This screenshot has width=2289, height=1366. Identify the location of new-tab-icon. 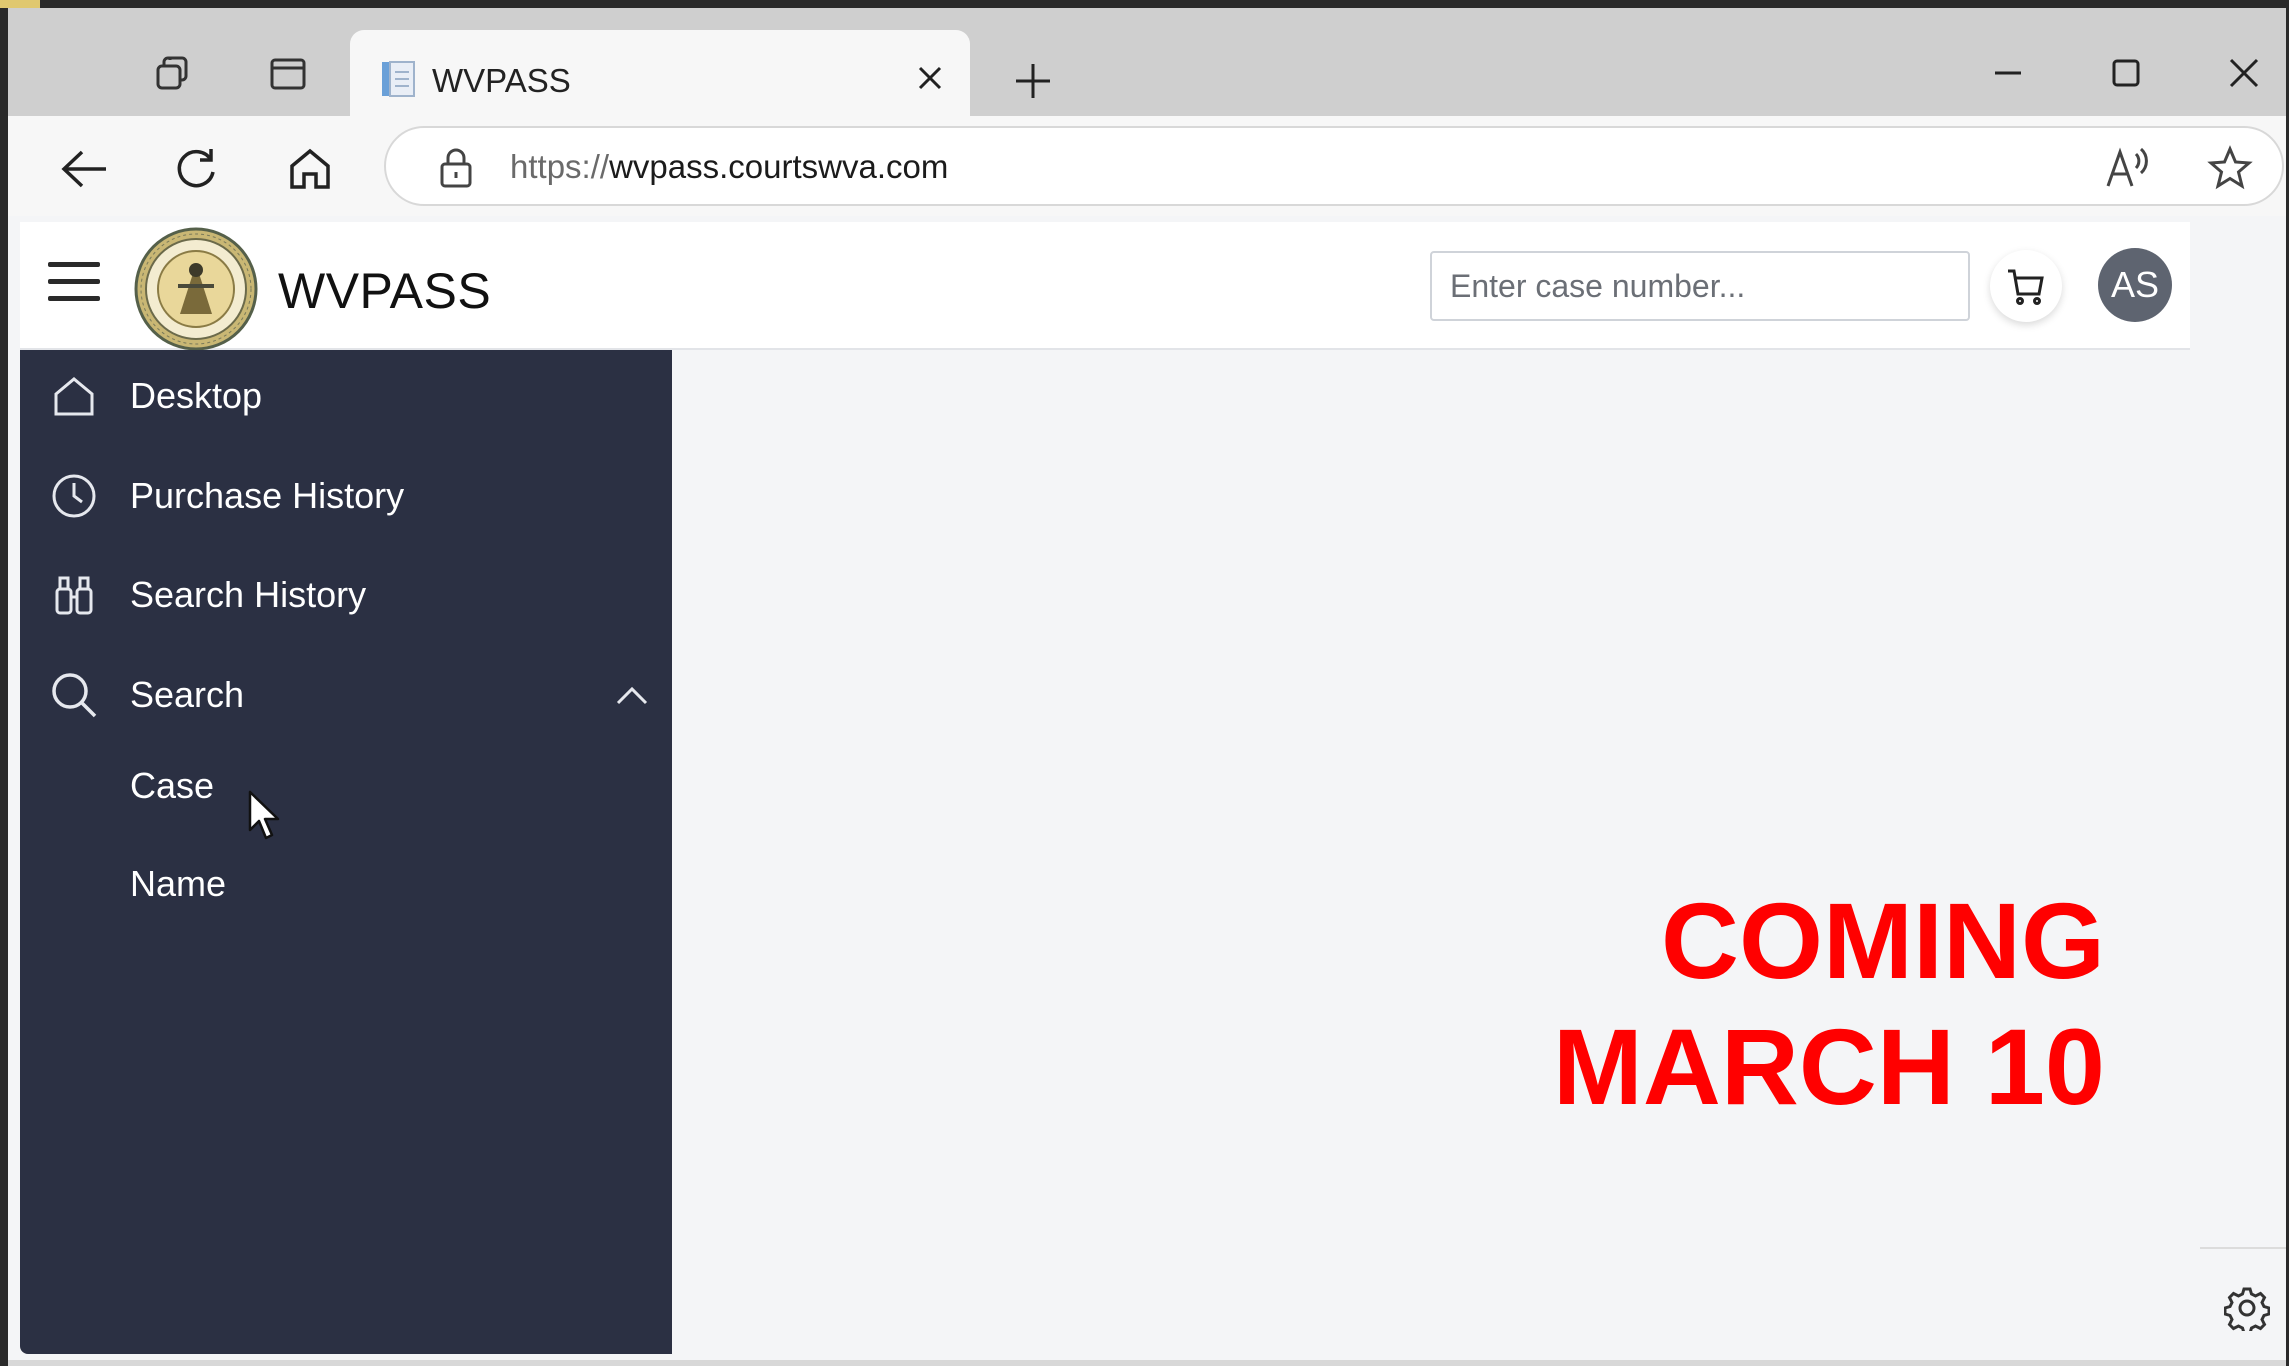
(1033, 81).